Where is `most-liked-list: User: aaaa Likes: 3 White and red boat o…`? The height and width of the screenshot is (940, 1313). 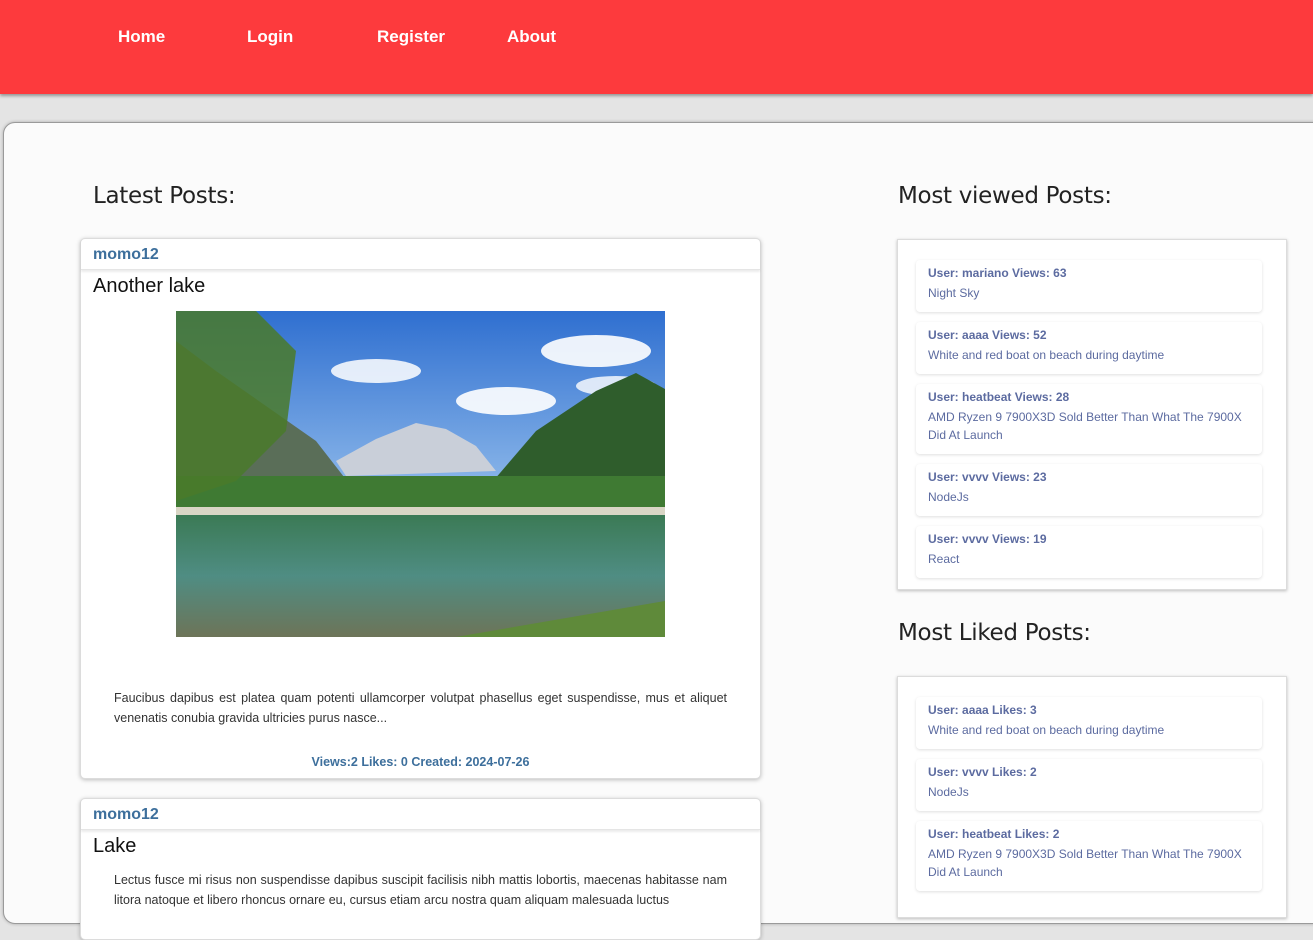 most-liked-list: User: aaaa Likes: 3 White and red boat o… is located at coordinates (1092, 797).